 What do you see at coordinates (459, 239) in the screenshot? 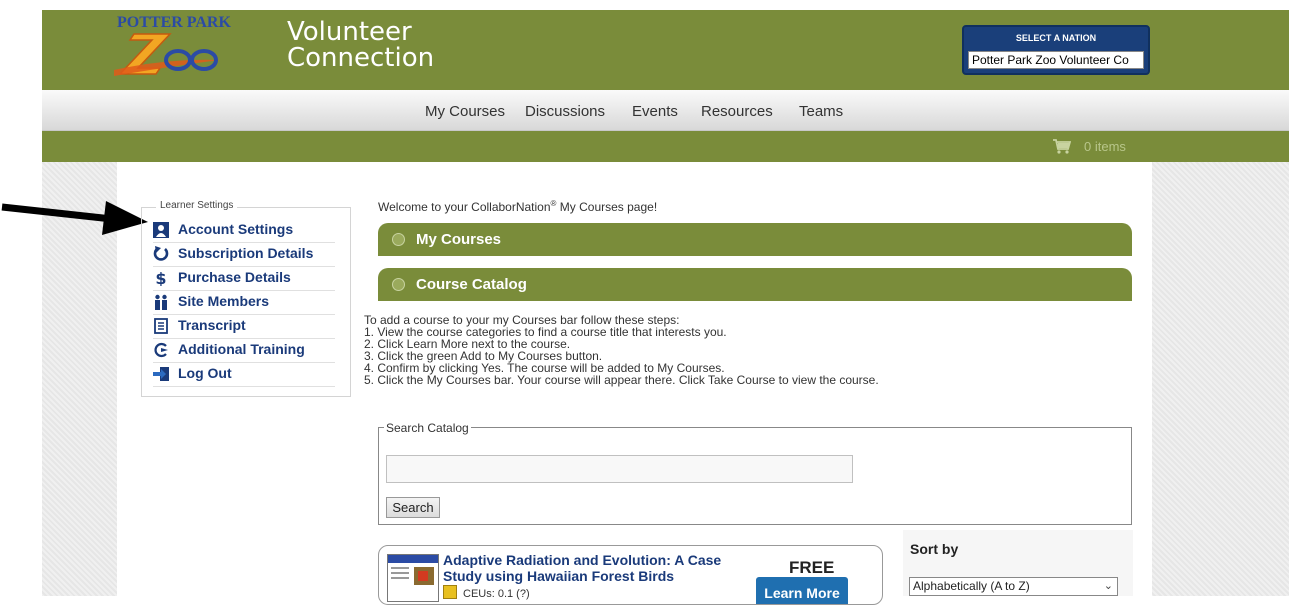
I see `my-courses-bar-label: My Courses` at bounding box center [459, 239].